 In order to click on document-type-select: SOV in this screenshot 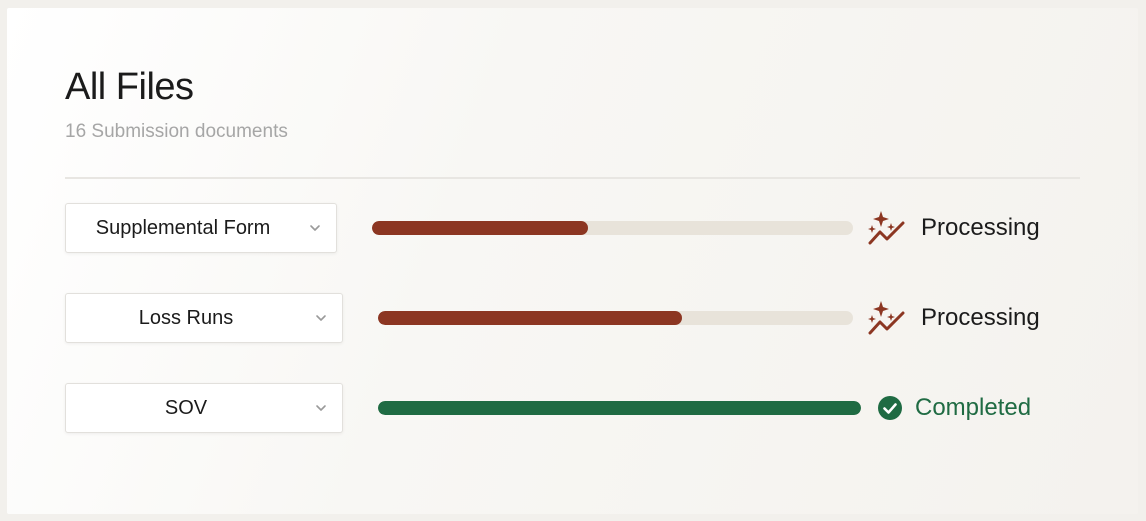, I will do `click(204, 408)`.